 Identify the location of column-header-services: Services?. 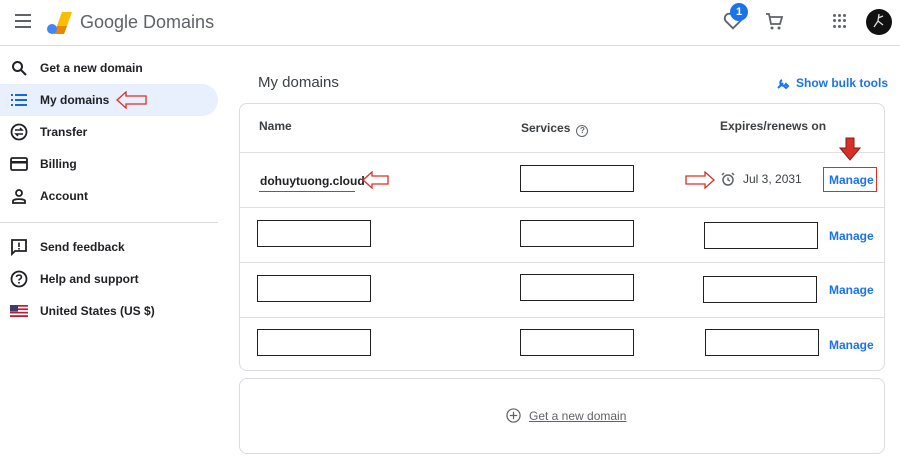
(555, 129).